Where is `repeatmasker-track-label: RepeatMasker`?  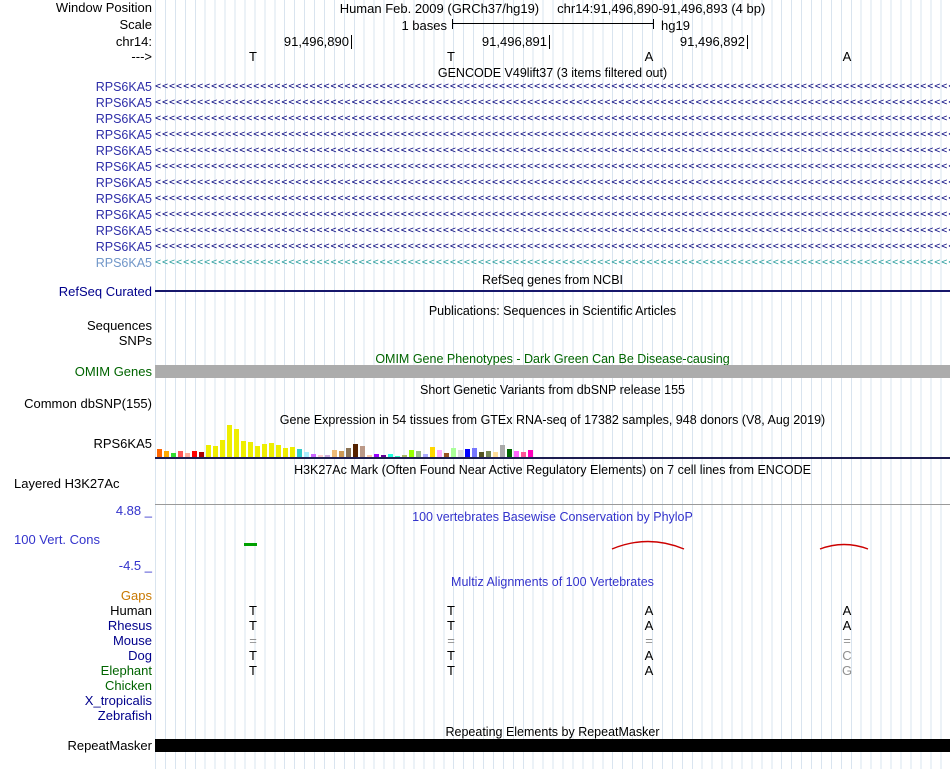 repeatmasker-track-label: RepeatMasker is located at coordinates (76, 746).